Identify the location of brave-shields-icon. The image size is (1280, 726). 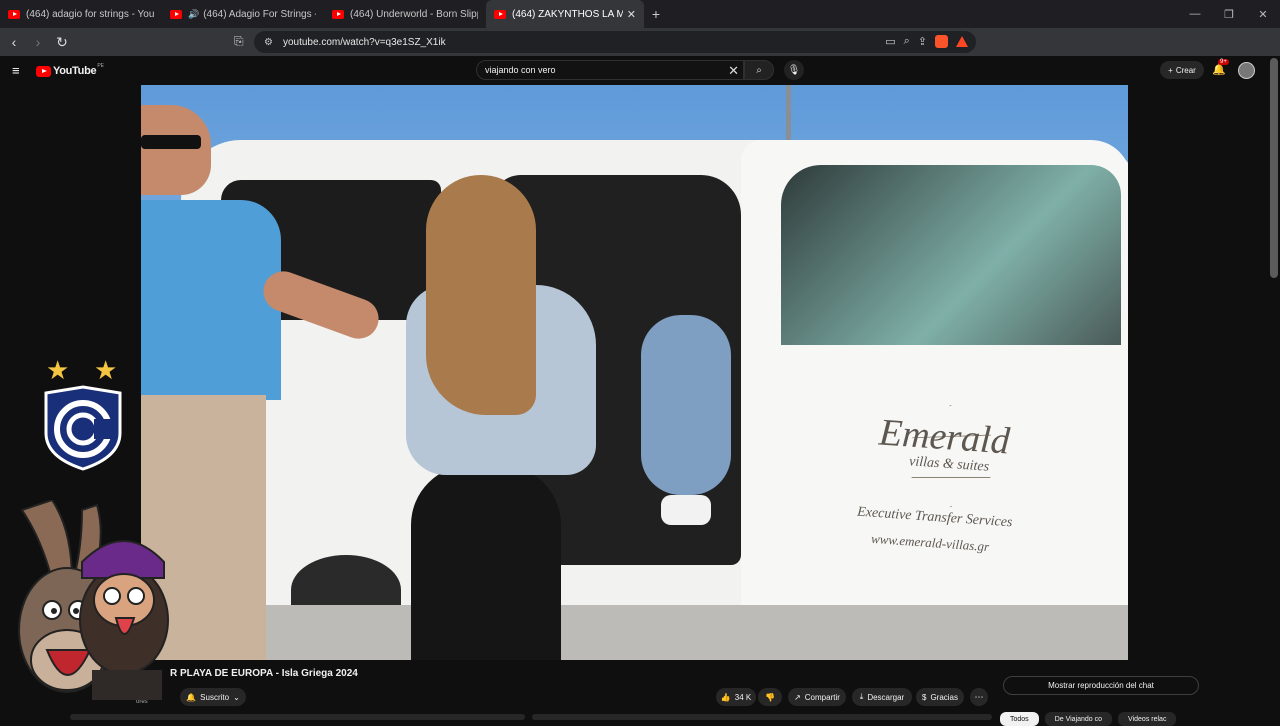
(941, 41).